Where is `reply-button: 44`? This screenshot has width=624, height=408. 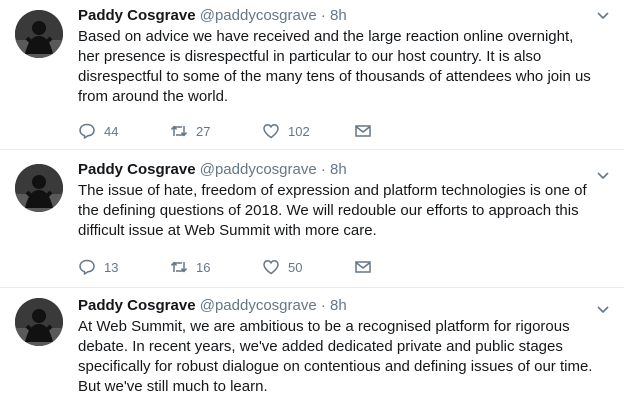 reply-button: 44 is located at coordinates (124, 131).